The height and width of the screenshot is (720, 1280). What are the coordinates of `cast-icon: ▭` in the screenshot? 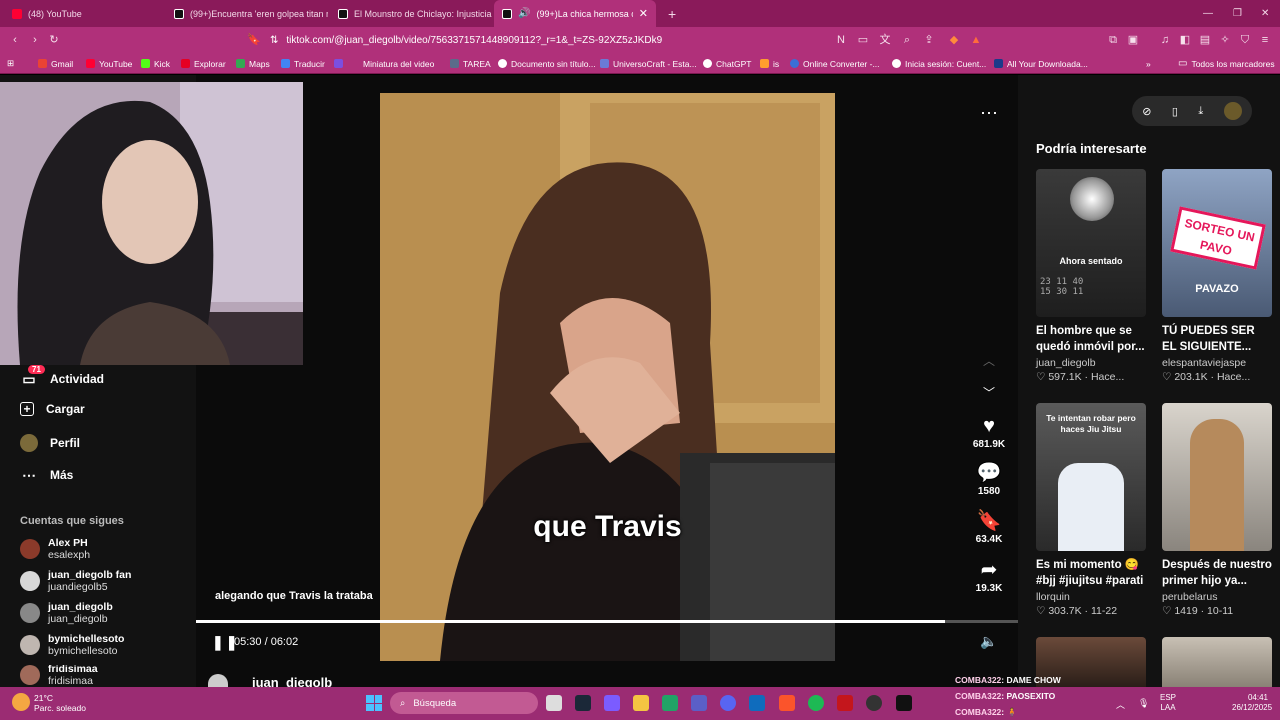 It's located at (863, 40).